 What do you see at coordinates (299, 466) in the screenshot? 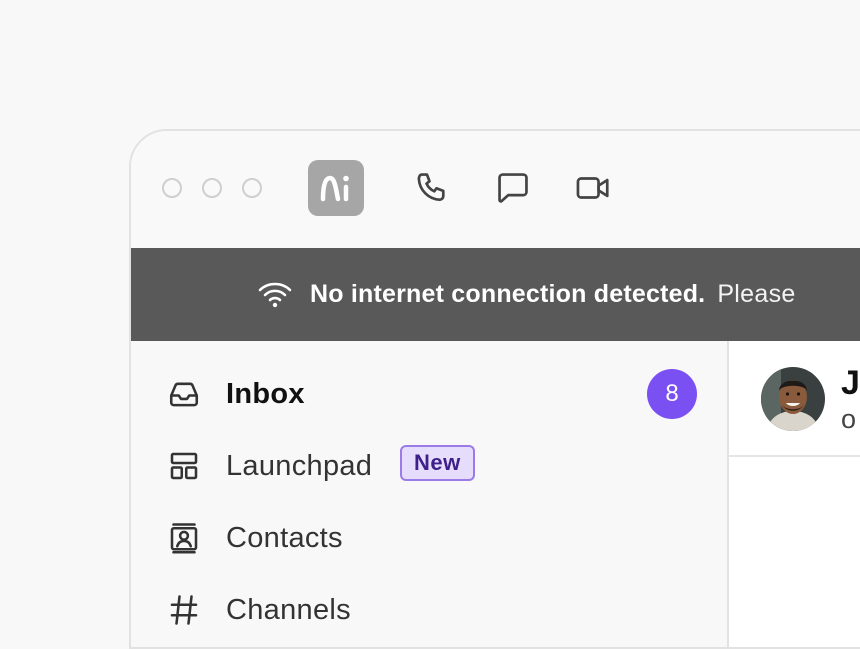
I see `sidebar-item-label: Launchpad` at bounding box center [299, 466].